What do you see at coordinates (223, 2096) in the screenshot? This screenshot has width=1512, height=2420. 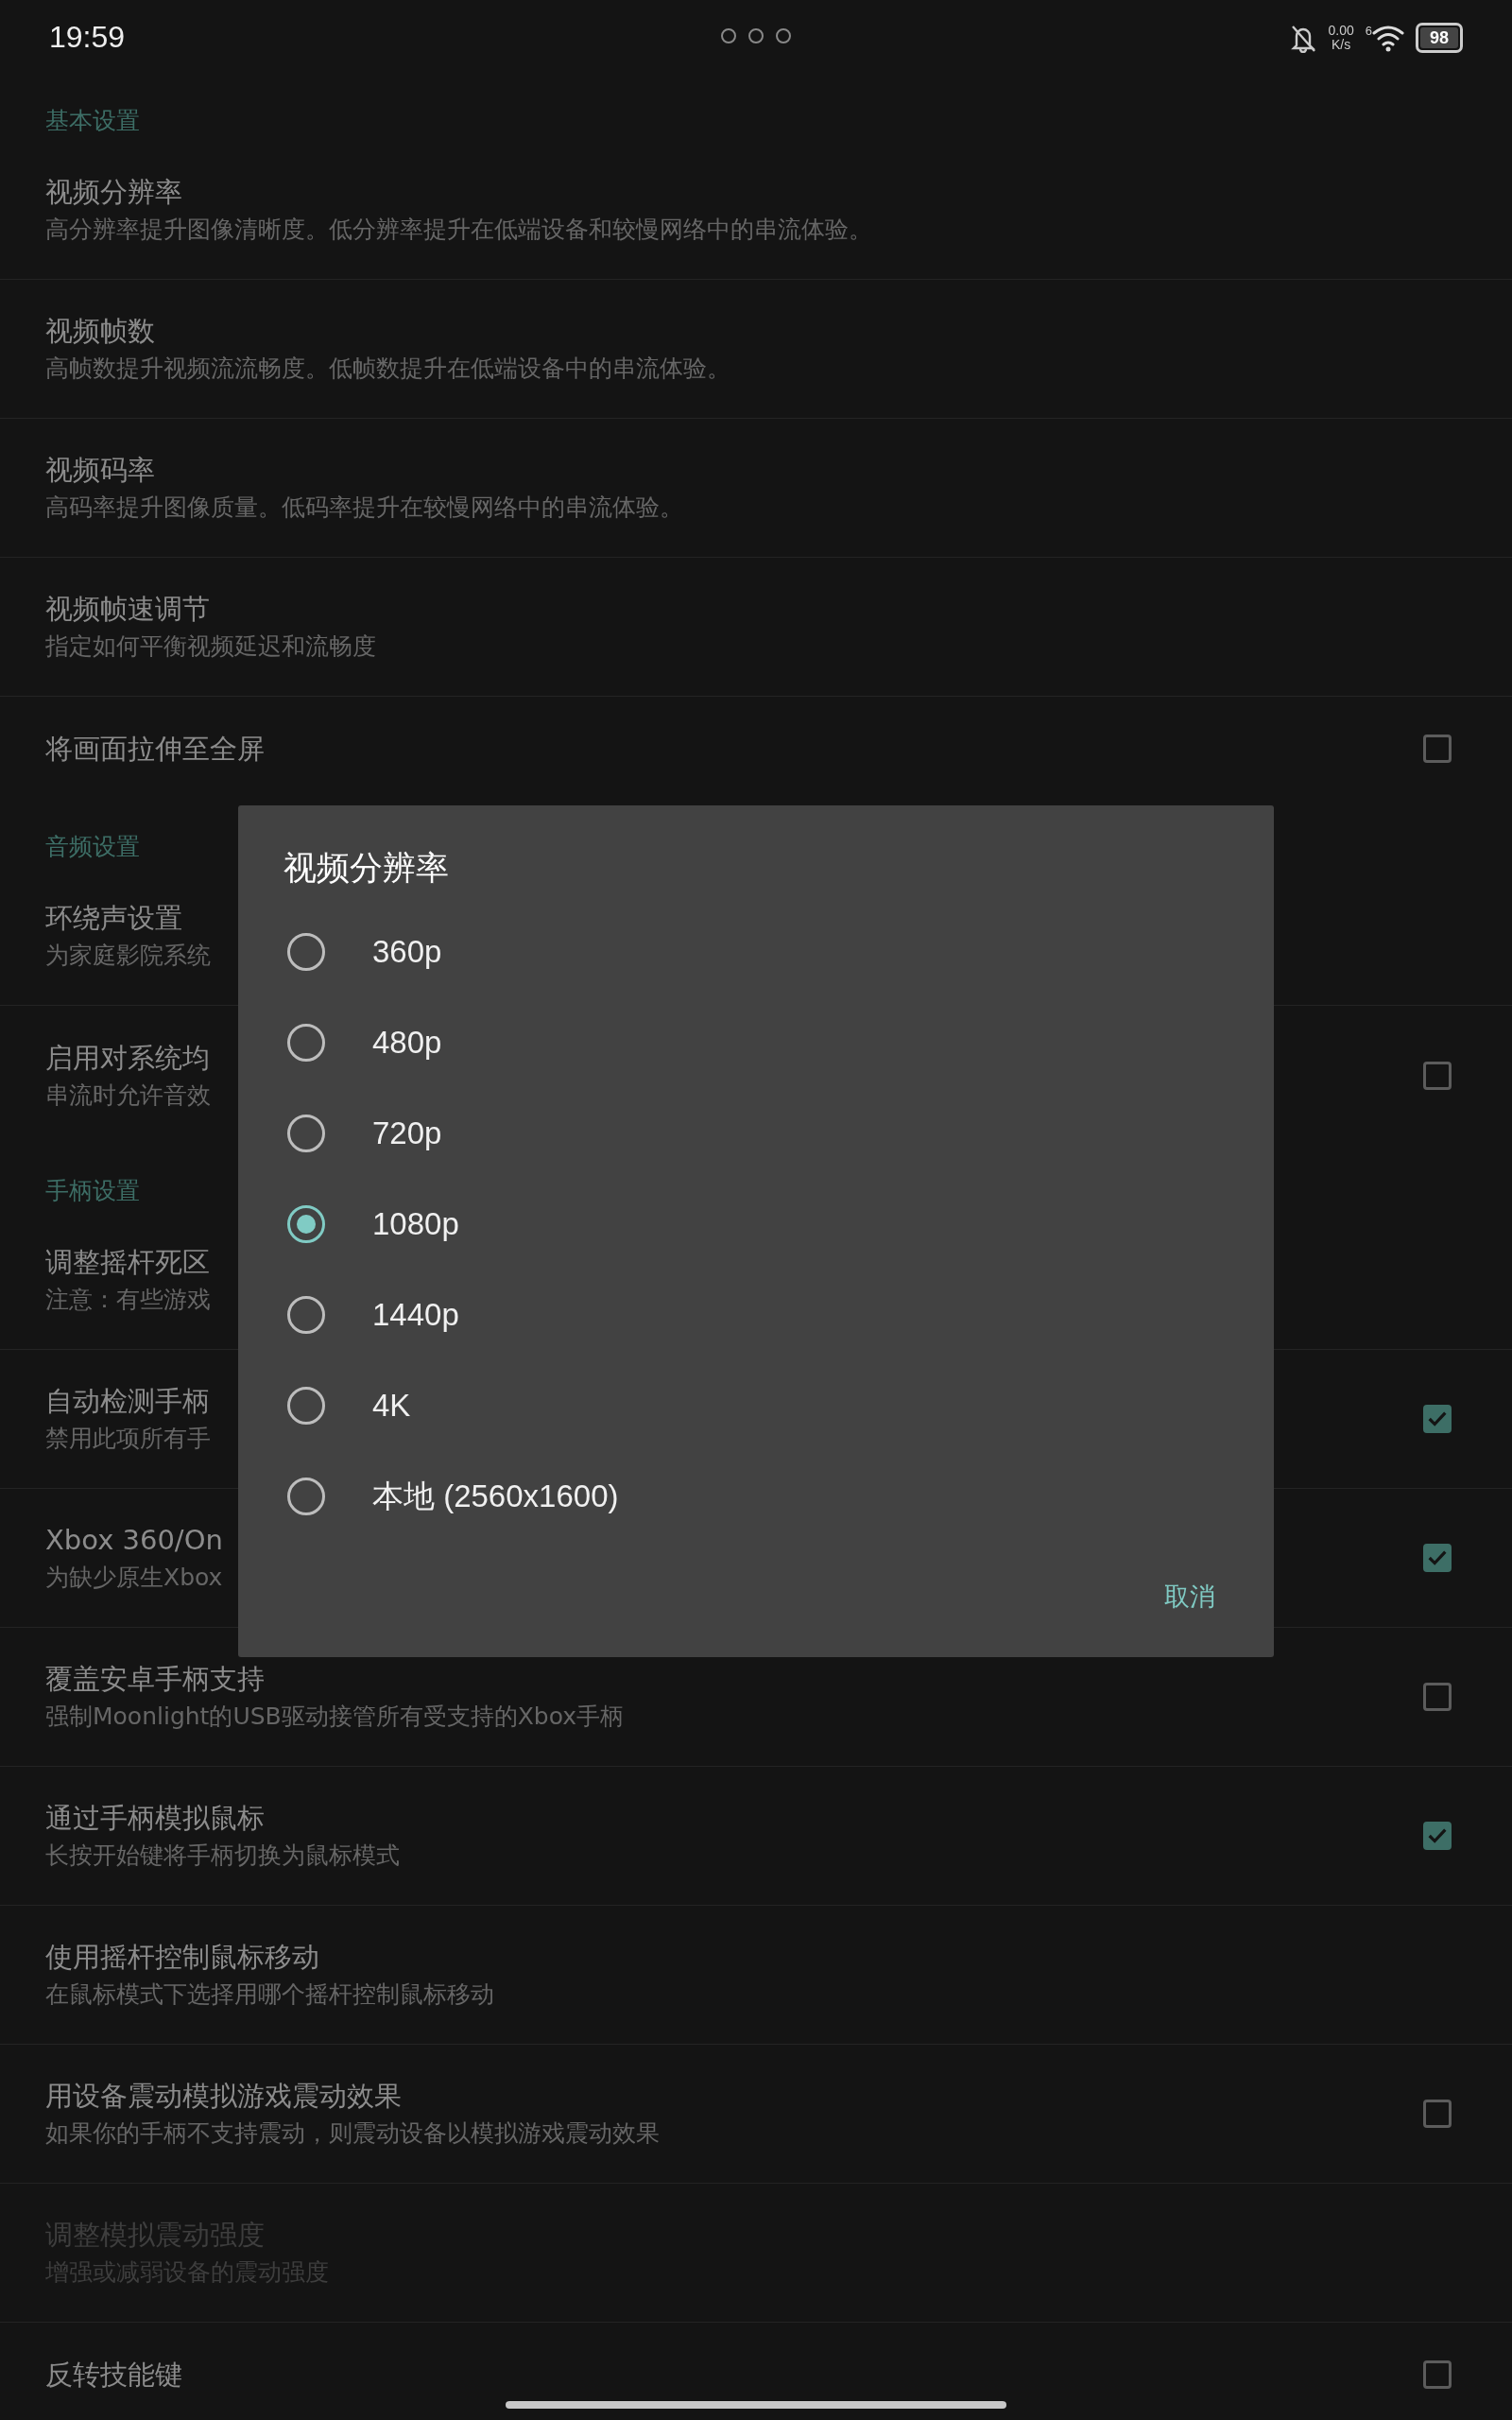 I see `setting-title: 用设备震动模拟游戏震动效果` at bounding box center [223, 2096].